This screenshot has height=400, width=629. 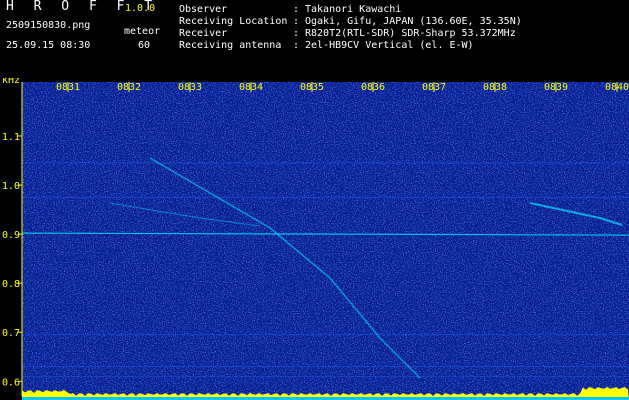 What do you see at coordinates (251, 87) in the screenshot?
I see `x-tick-label: 0834` at bounding box center [251, 87].